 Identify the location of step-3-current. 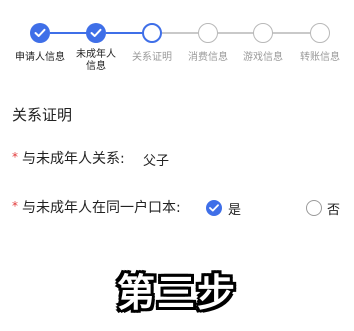
(152, 33).